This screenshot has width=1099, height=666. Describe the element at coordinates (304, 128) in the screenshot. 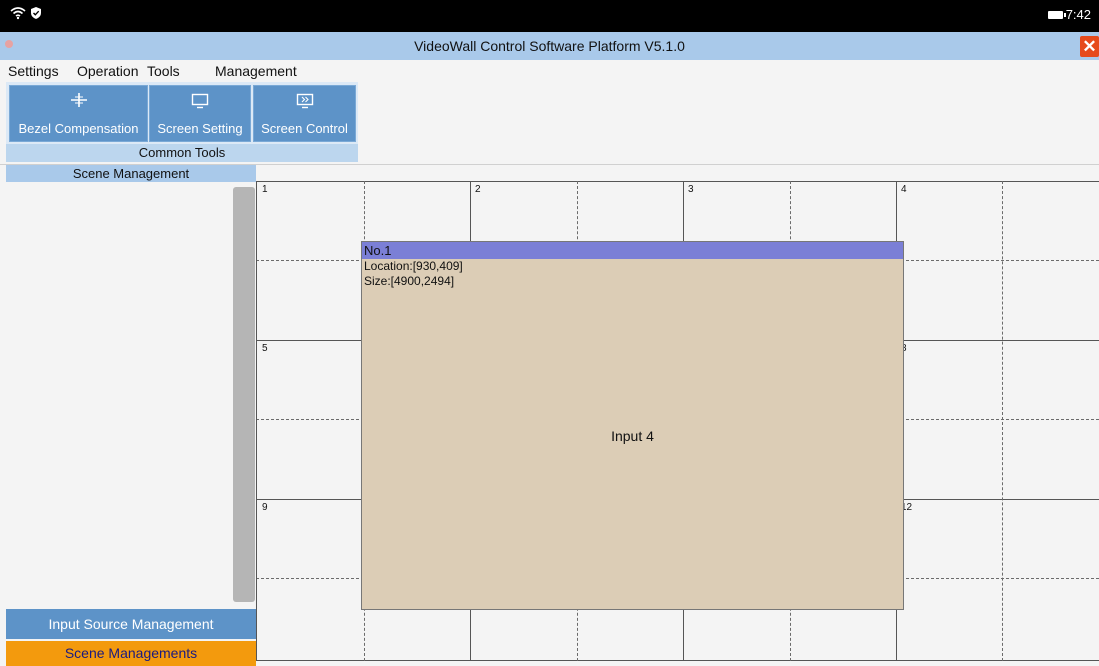

I see `screen-control-label: Screen Control` at that location.